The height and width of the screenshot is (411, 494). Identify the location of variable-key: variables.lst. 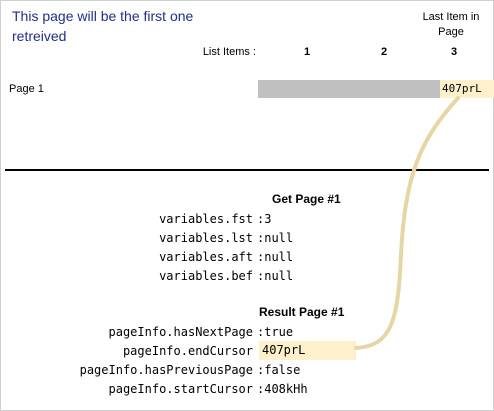
(206, 238).